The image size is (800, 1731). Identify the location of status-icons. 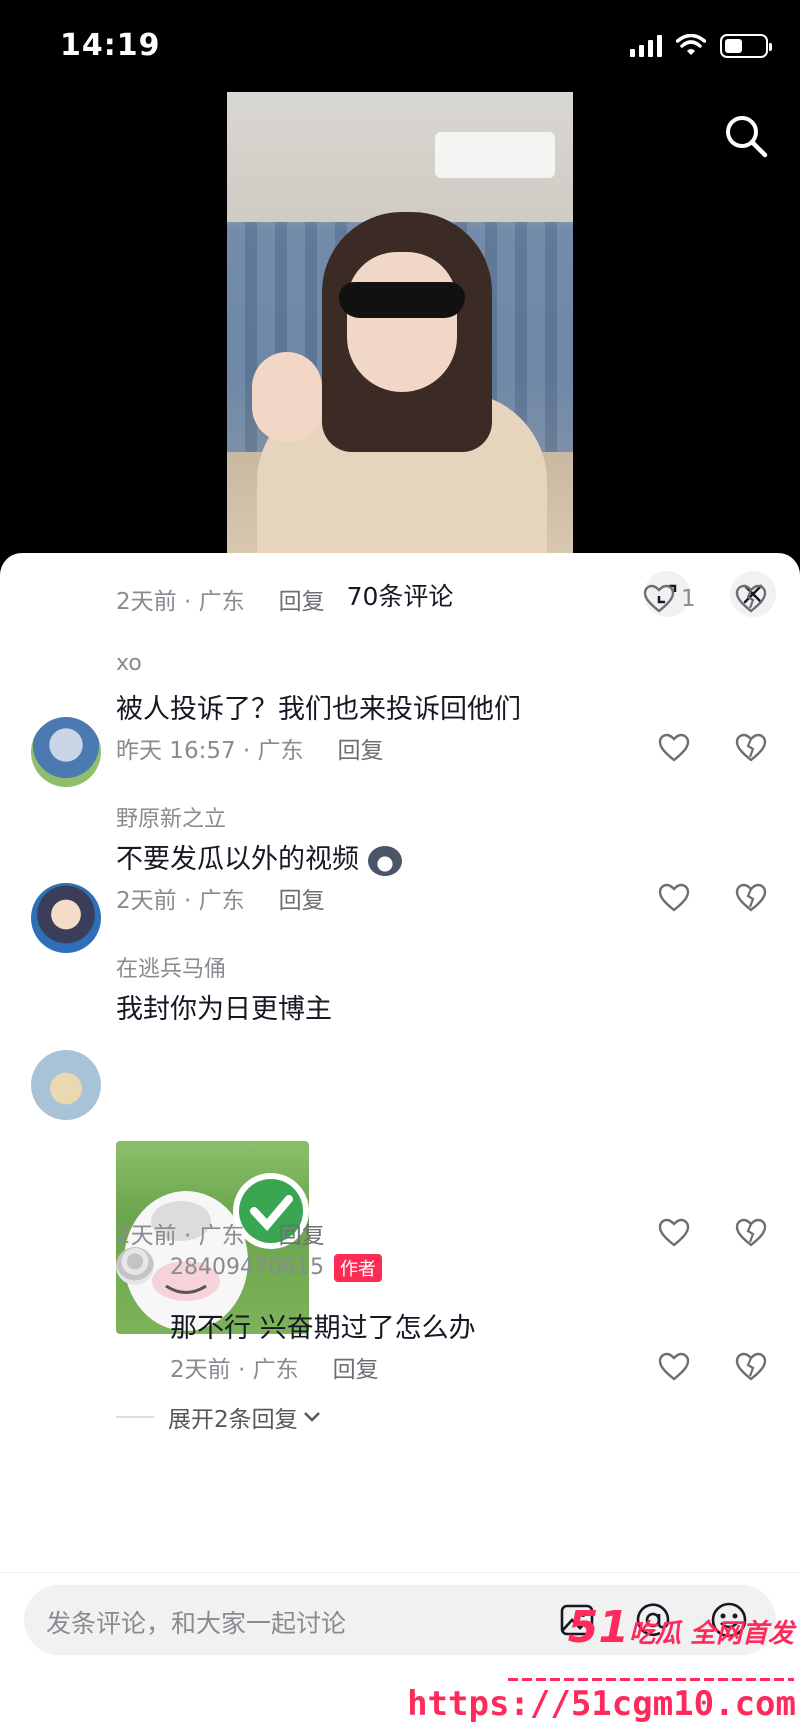
(701, 46).